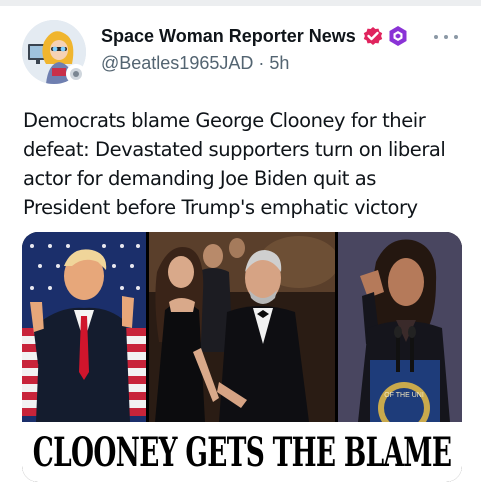 This screenshot has height=500, width=481. I want to click on more-horizontal-icon, so click(446, 37).